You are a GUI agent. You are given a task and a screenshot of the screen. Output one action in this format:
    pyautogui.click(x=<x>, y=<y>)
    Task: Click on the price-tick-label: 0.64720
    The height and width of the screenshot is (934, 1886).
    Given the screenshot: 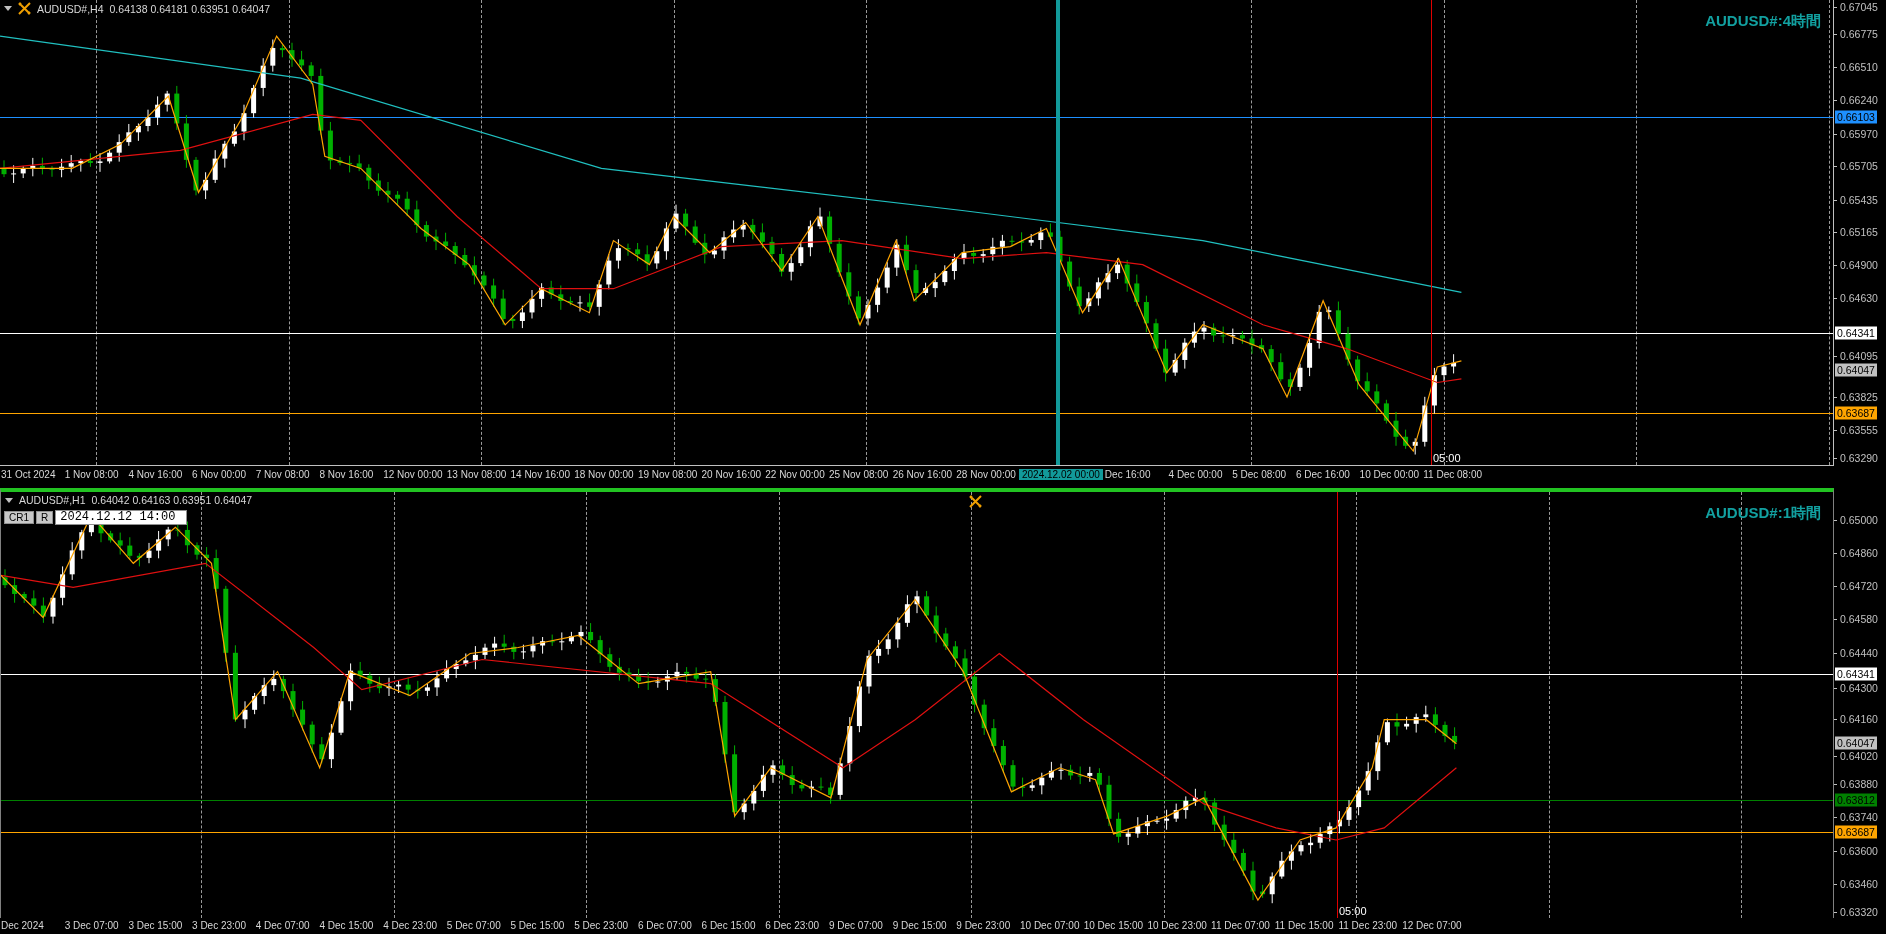 What is the action you would take?
    pyautogui.click(x=1859, y=586)
    